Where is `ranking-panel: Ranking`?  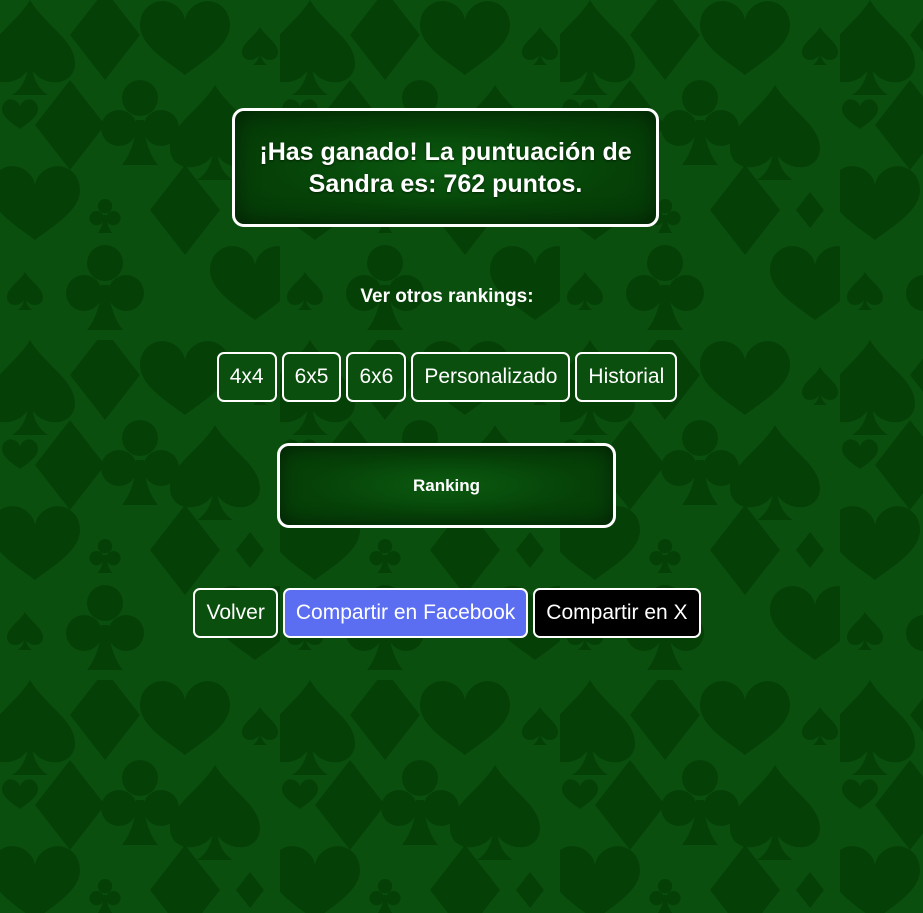 ranking-panel: Ranking is located at coordinates (446, 485).